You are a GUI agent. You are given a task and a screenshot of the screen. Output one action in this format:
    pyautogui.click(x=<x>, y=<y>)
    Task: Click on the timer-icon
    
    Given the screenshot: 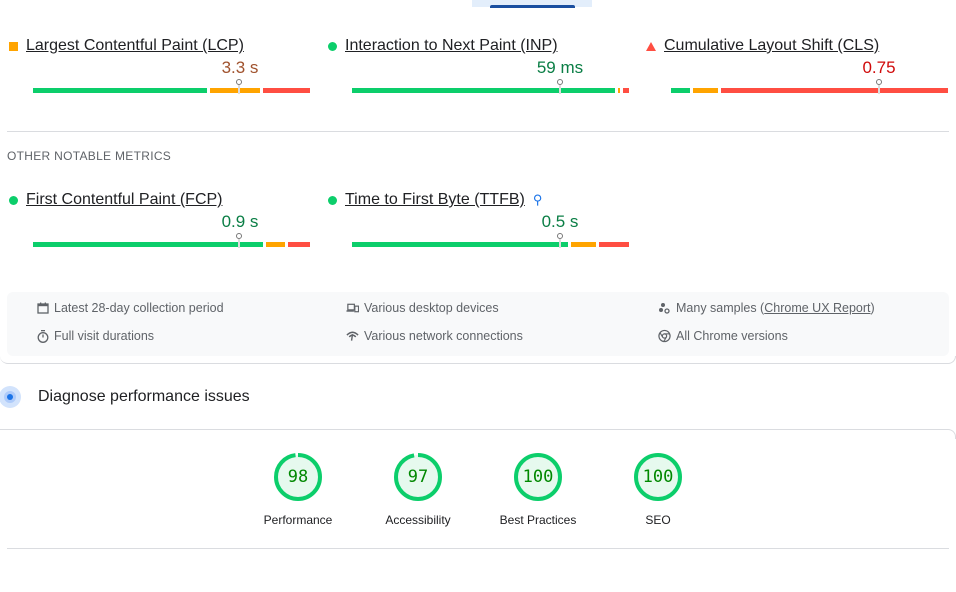 What is the action you would take?
    pyautogui.click(x=42, y=336)
    